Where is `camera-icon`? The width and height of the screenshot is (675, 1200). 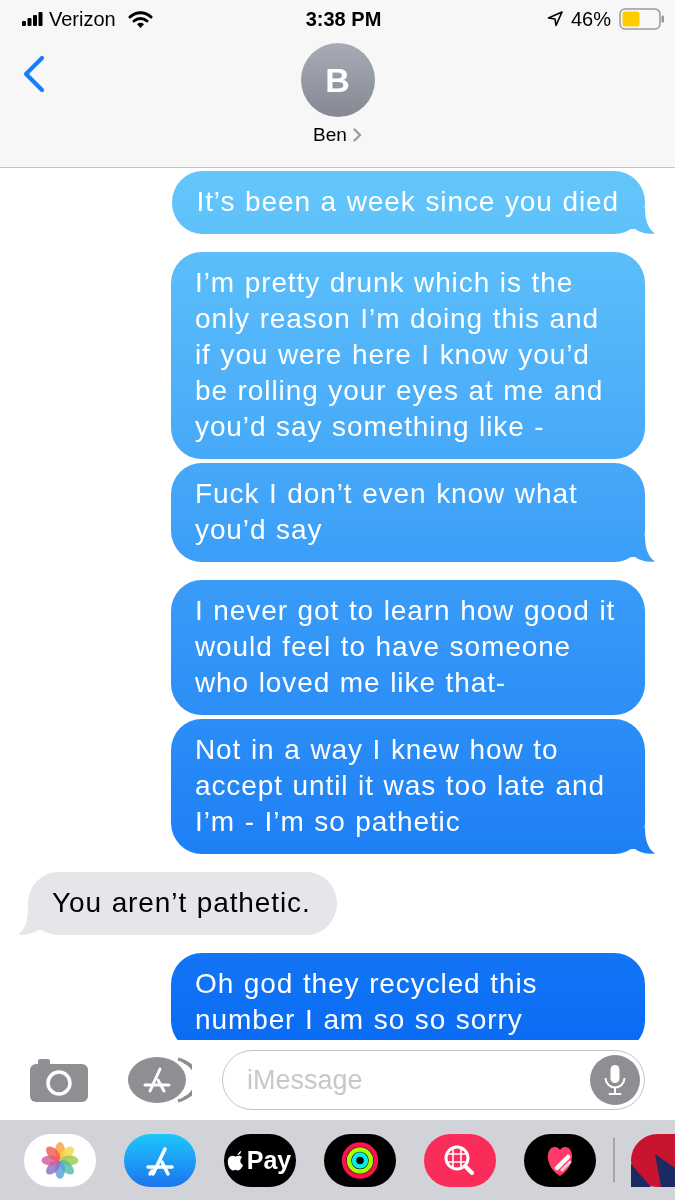
camera-icon is located at coordinates (59, 1080).